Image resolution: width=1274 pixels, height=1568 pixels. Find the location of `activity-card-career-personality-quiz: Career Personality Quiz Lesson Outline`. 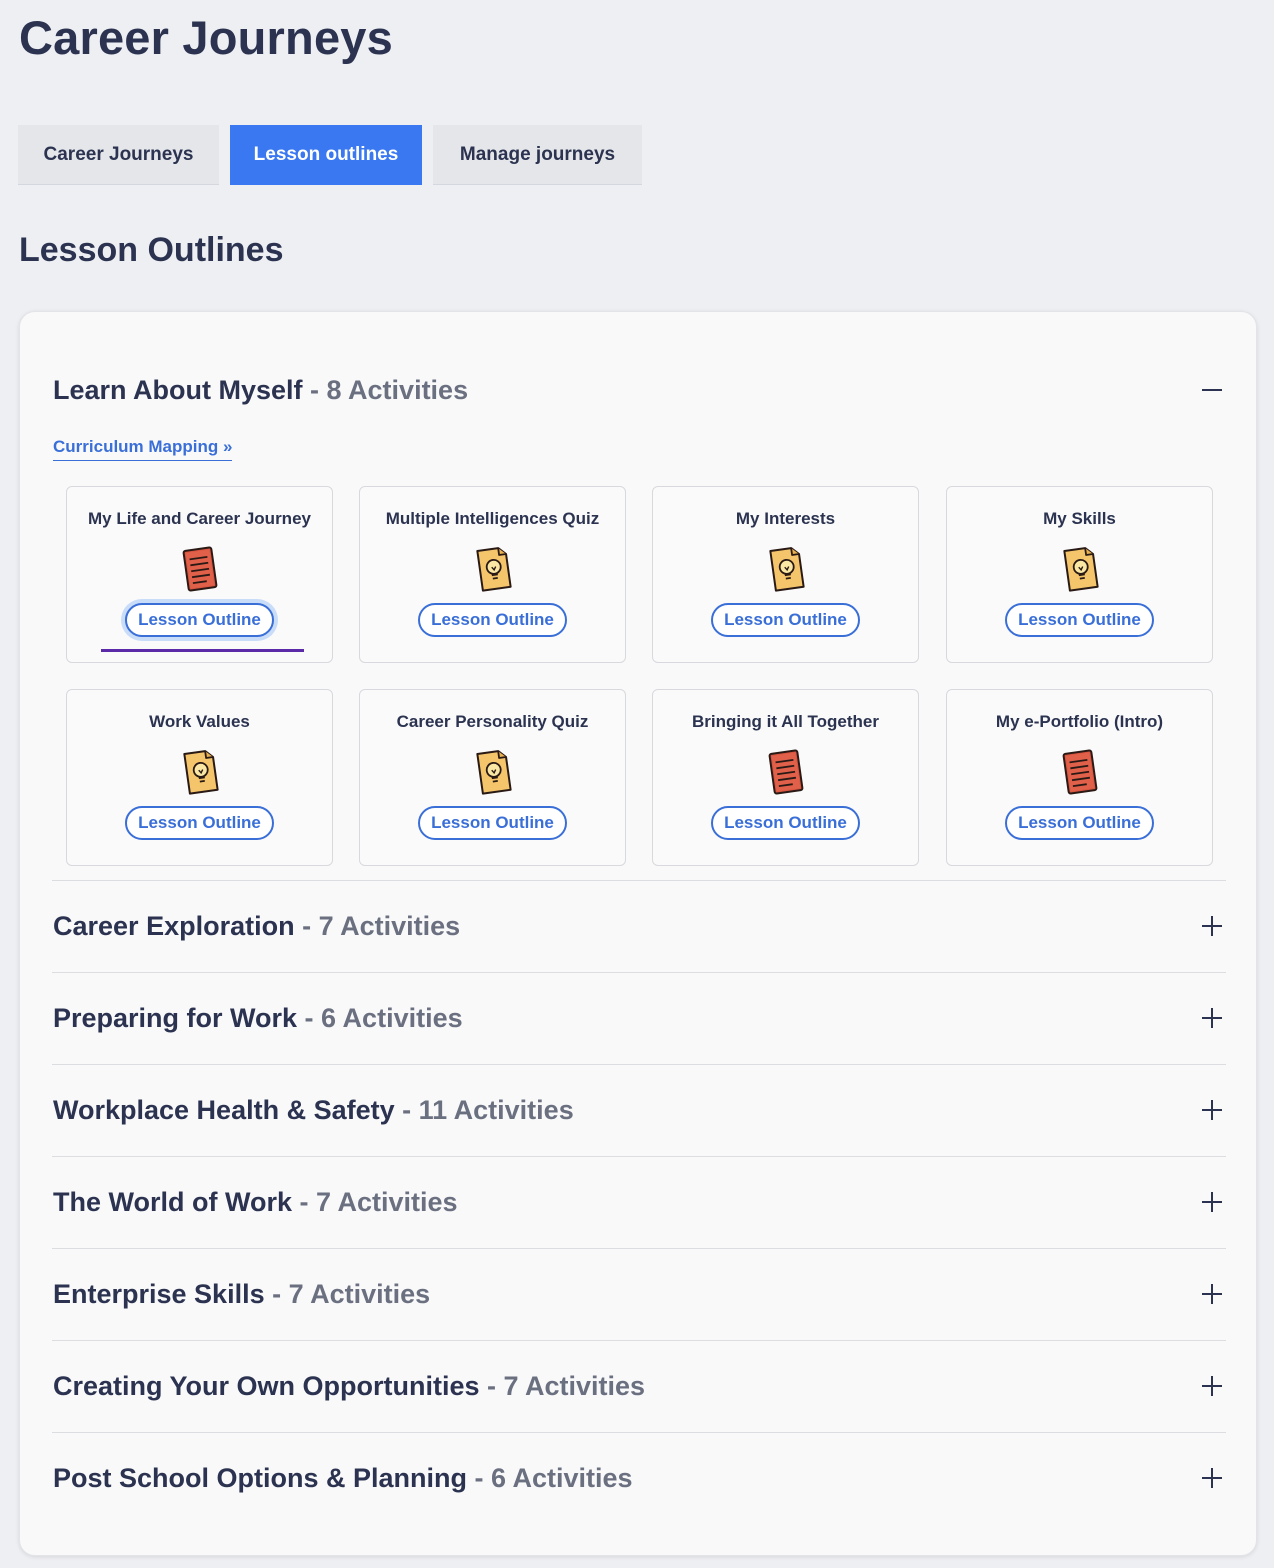

activity-card-career-personality-quiz: Career Personality Quiz Lesson Outline is located at coordinates (492, 777).